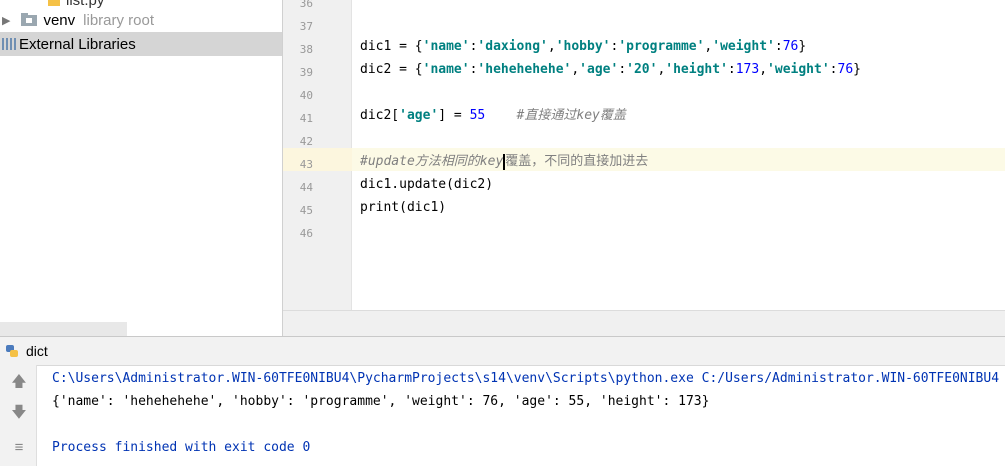 Image resolution: width=1005 pixels, height=466 pixels. Describe the element at coordinates (9, 44) in the screenshot. I see `library-icon` at that location.